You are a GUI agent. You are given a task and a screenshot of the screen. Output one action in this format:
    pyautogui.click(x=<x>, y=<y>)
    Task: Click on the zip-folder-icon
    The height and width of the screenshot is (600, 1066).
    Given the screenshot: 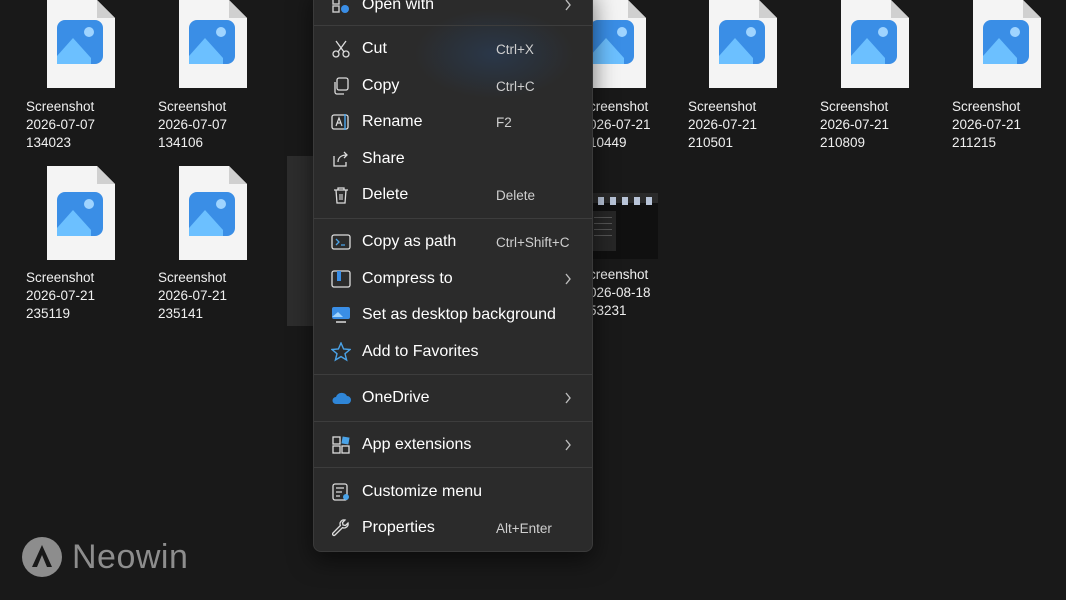 What is the action you would take?
    pyautogui.click(x=341, y=279)
    